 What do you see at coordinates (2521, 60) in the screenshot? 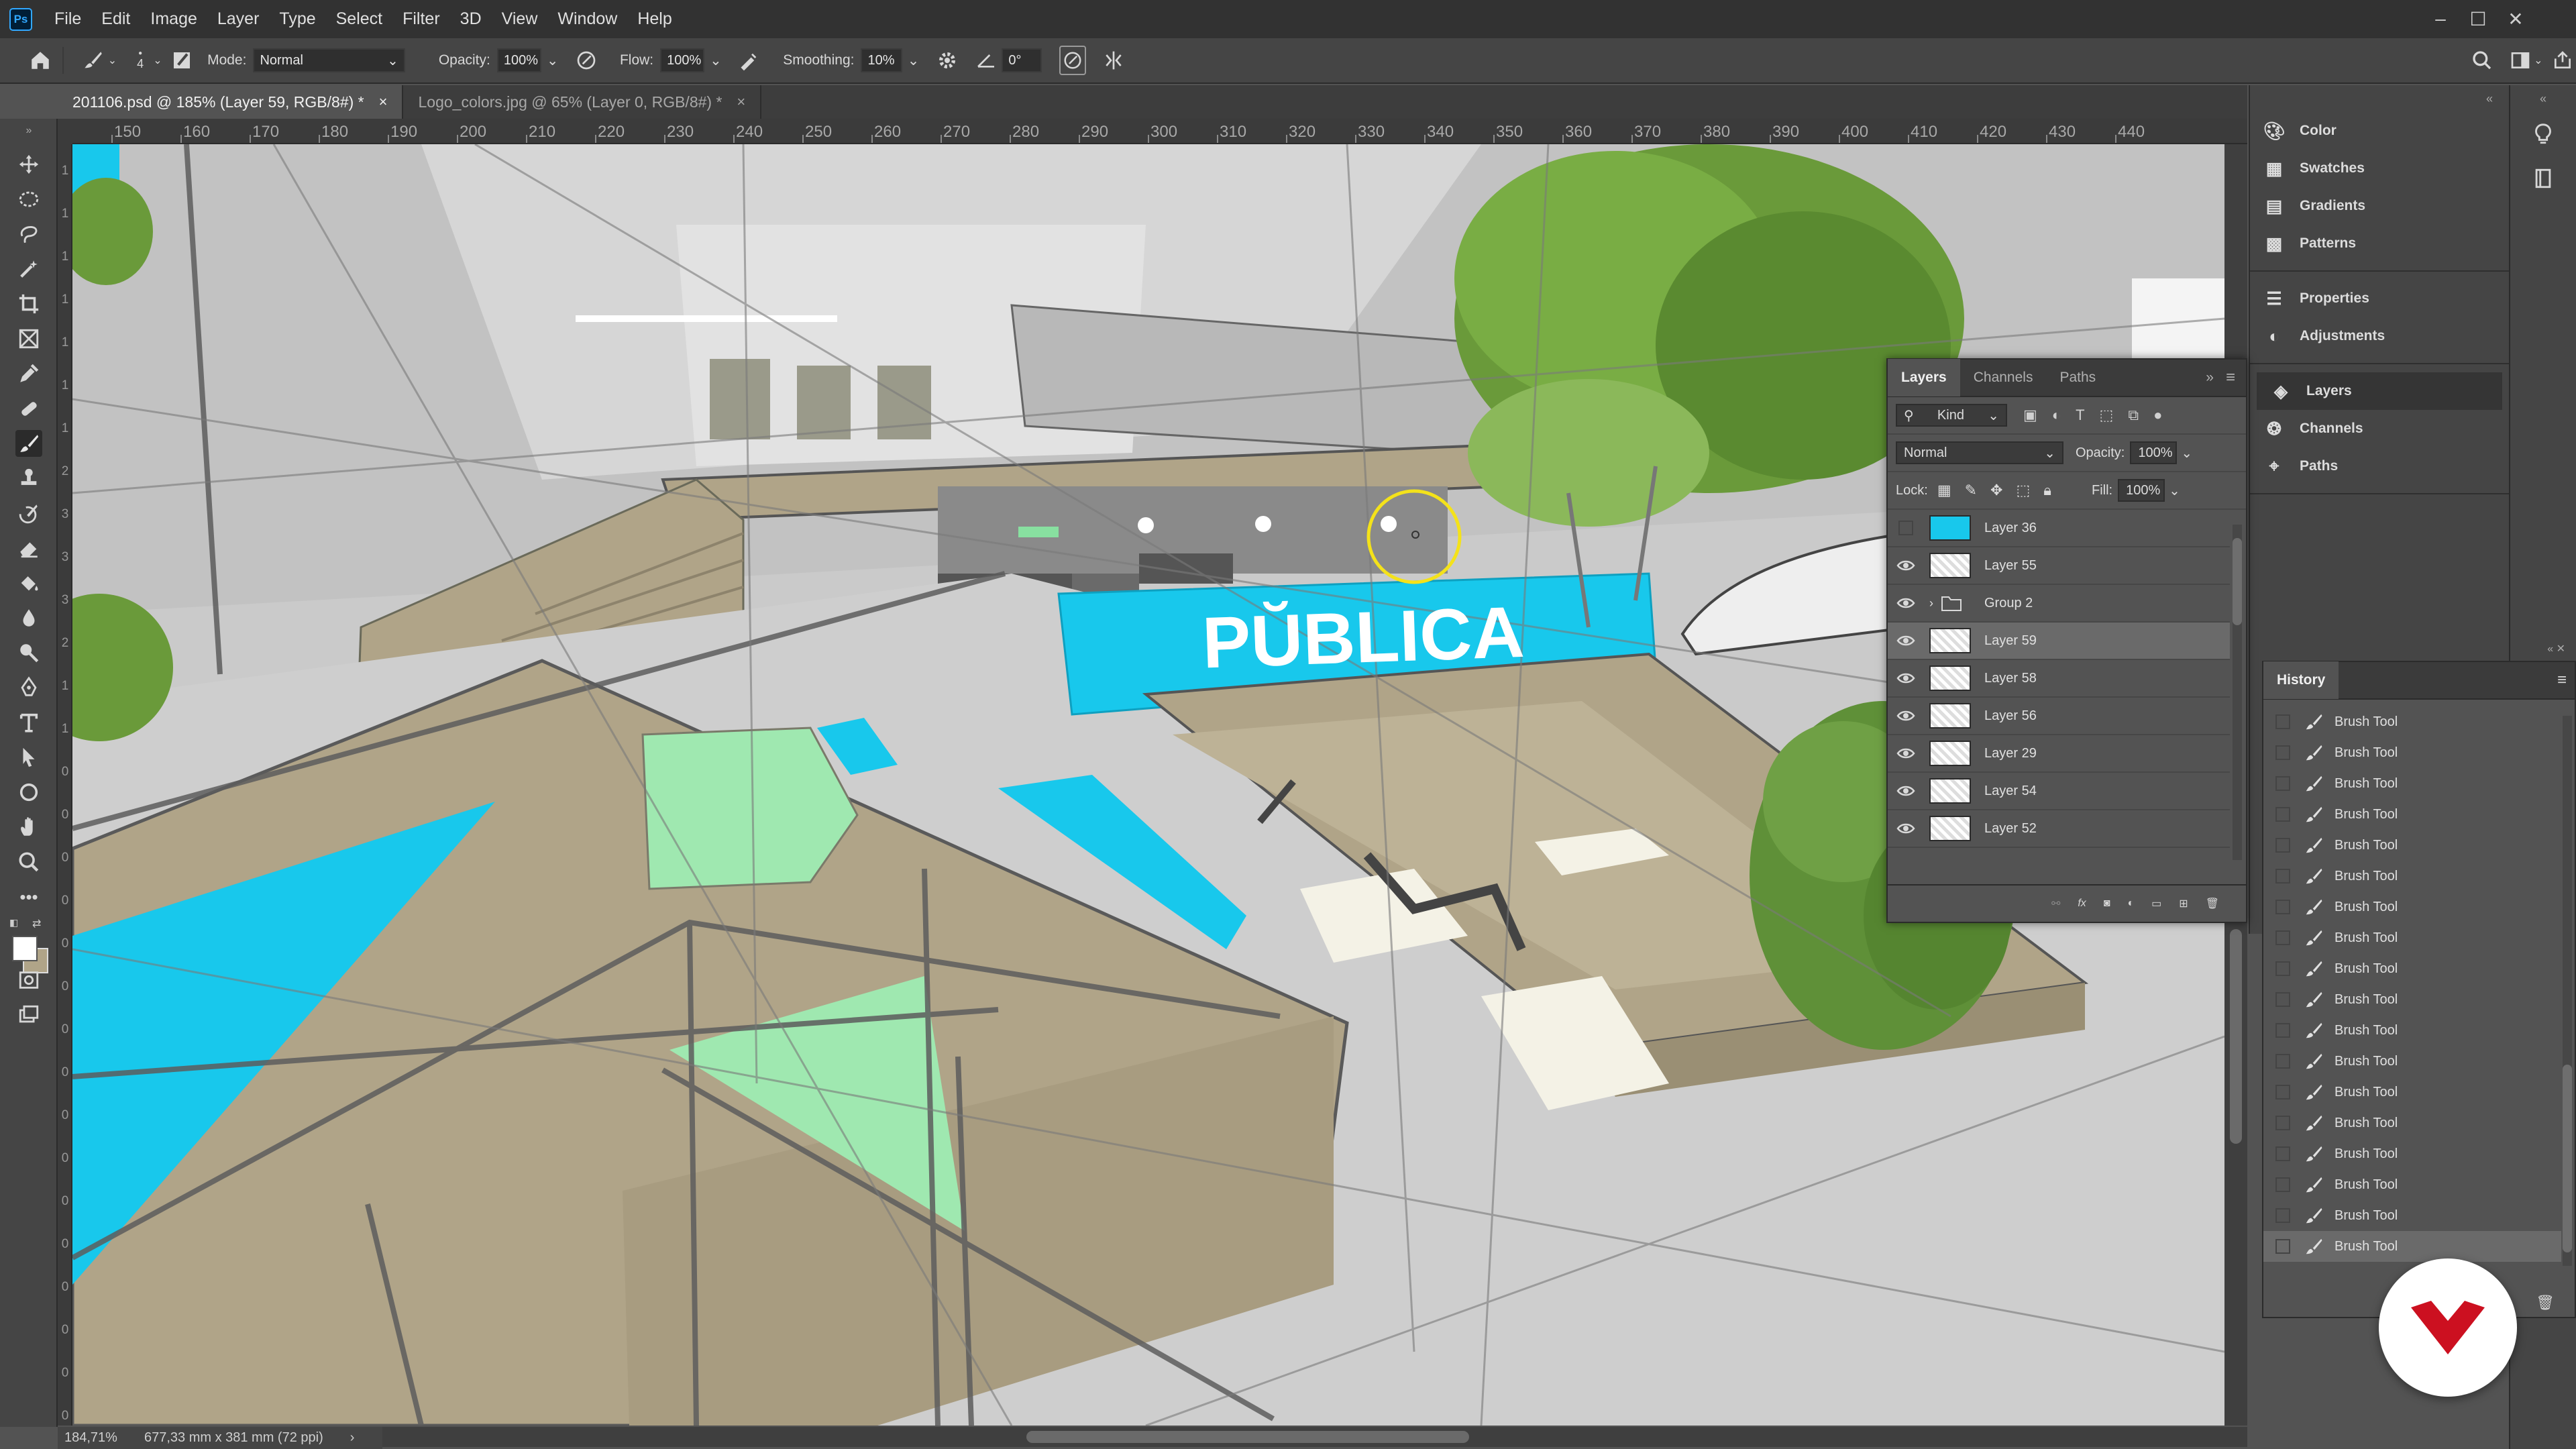
I see `workspace-icon` at bounding box center [2521, 60].